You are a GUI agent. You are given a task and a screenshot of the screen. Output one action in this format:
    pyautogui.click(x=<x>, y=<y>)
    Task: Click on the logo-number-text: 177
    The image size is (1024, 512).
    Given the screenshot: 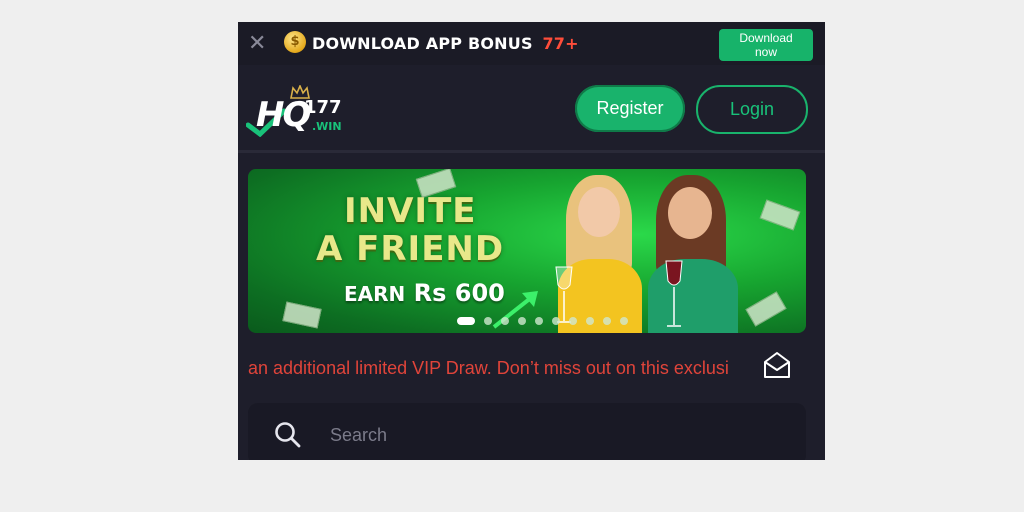 What is the action you would take?
    pyautogui.click(x=323, y=107)
    